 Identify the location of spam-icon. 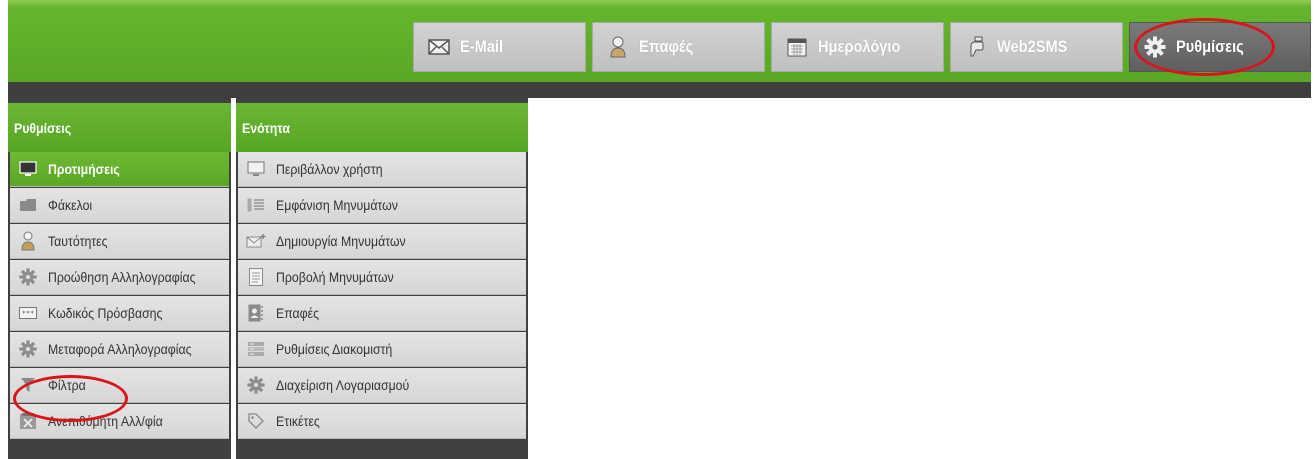
(28, 421).